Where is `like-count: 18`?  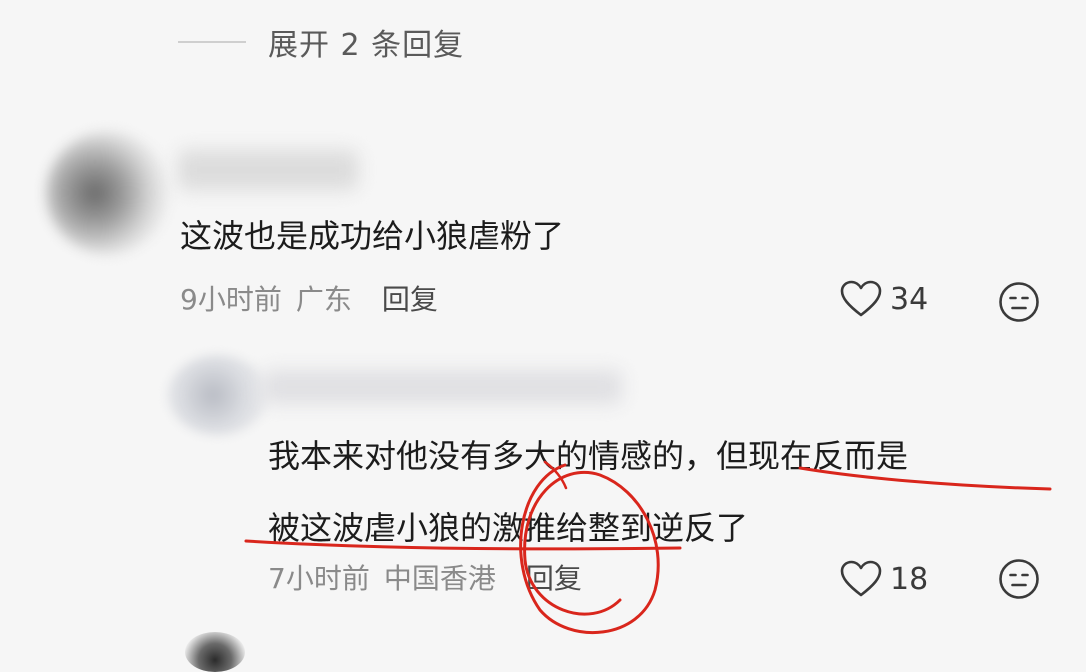
like-count: 18 is located at coordinates (909, 579).